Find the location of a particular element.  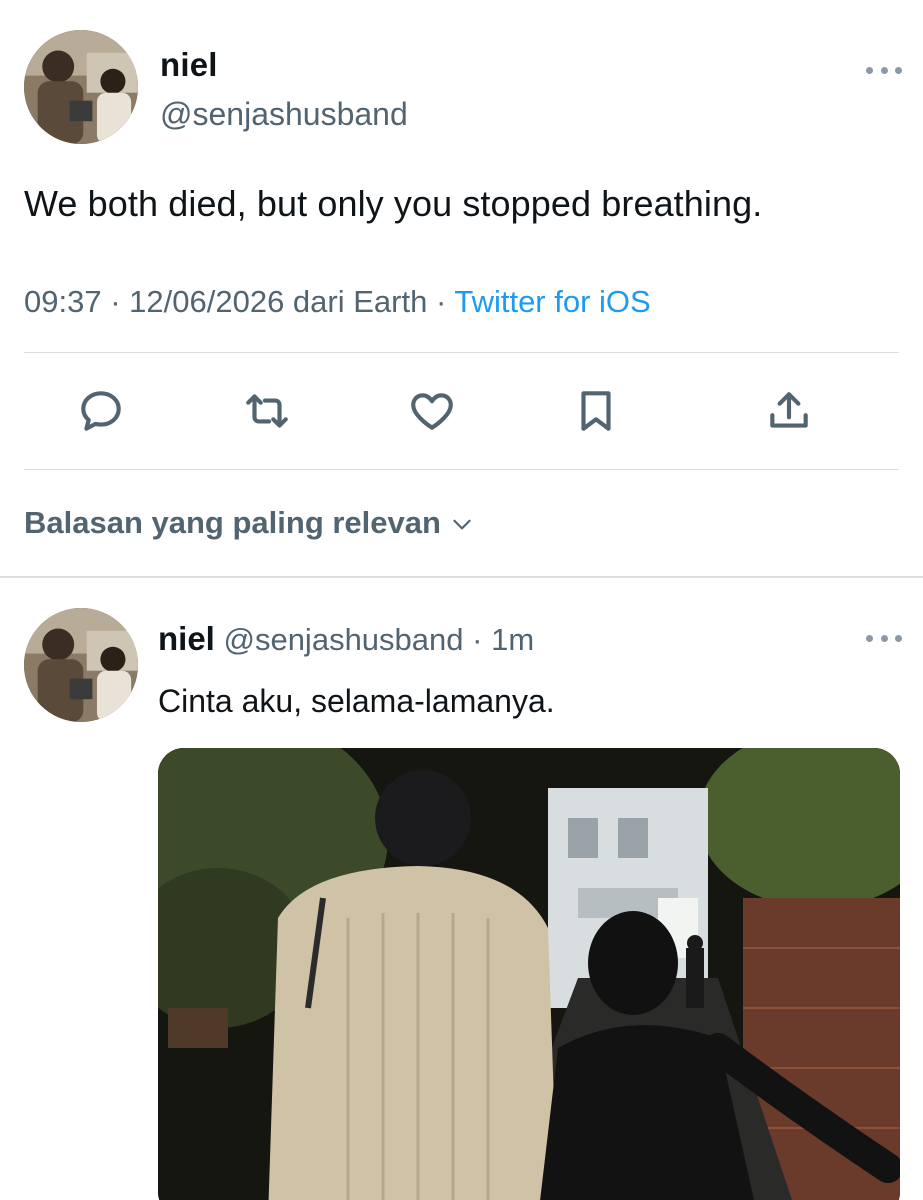

tweet-actions-bar is located at coordinates (461, 412).